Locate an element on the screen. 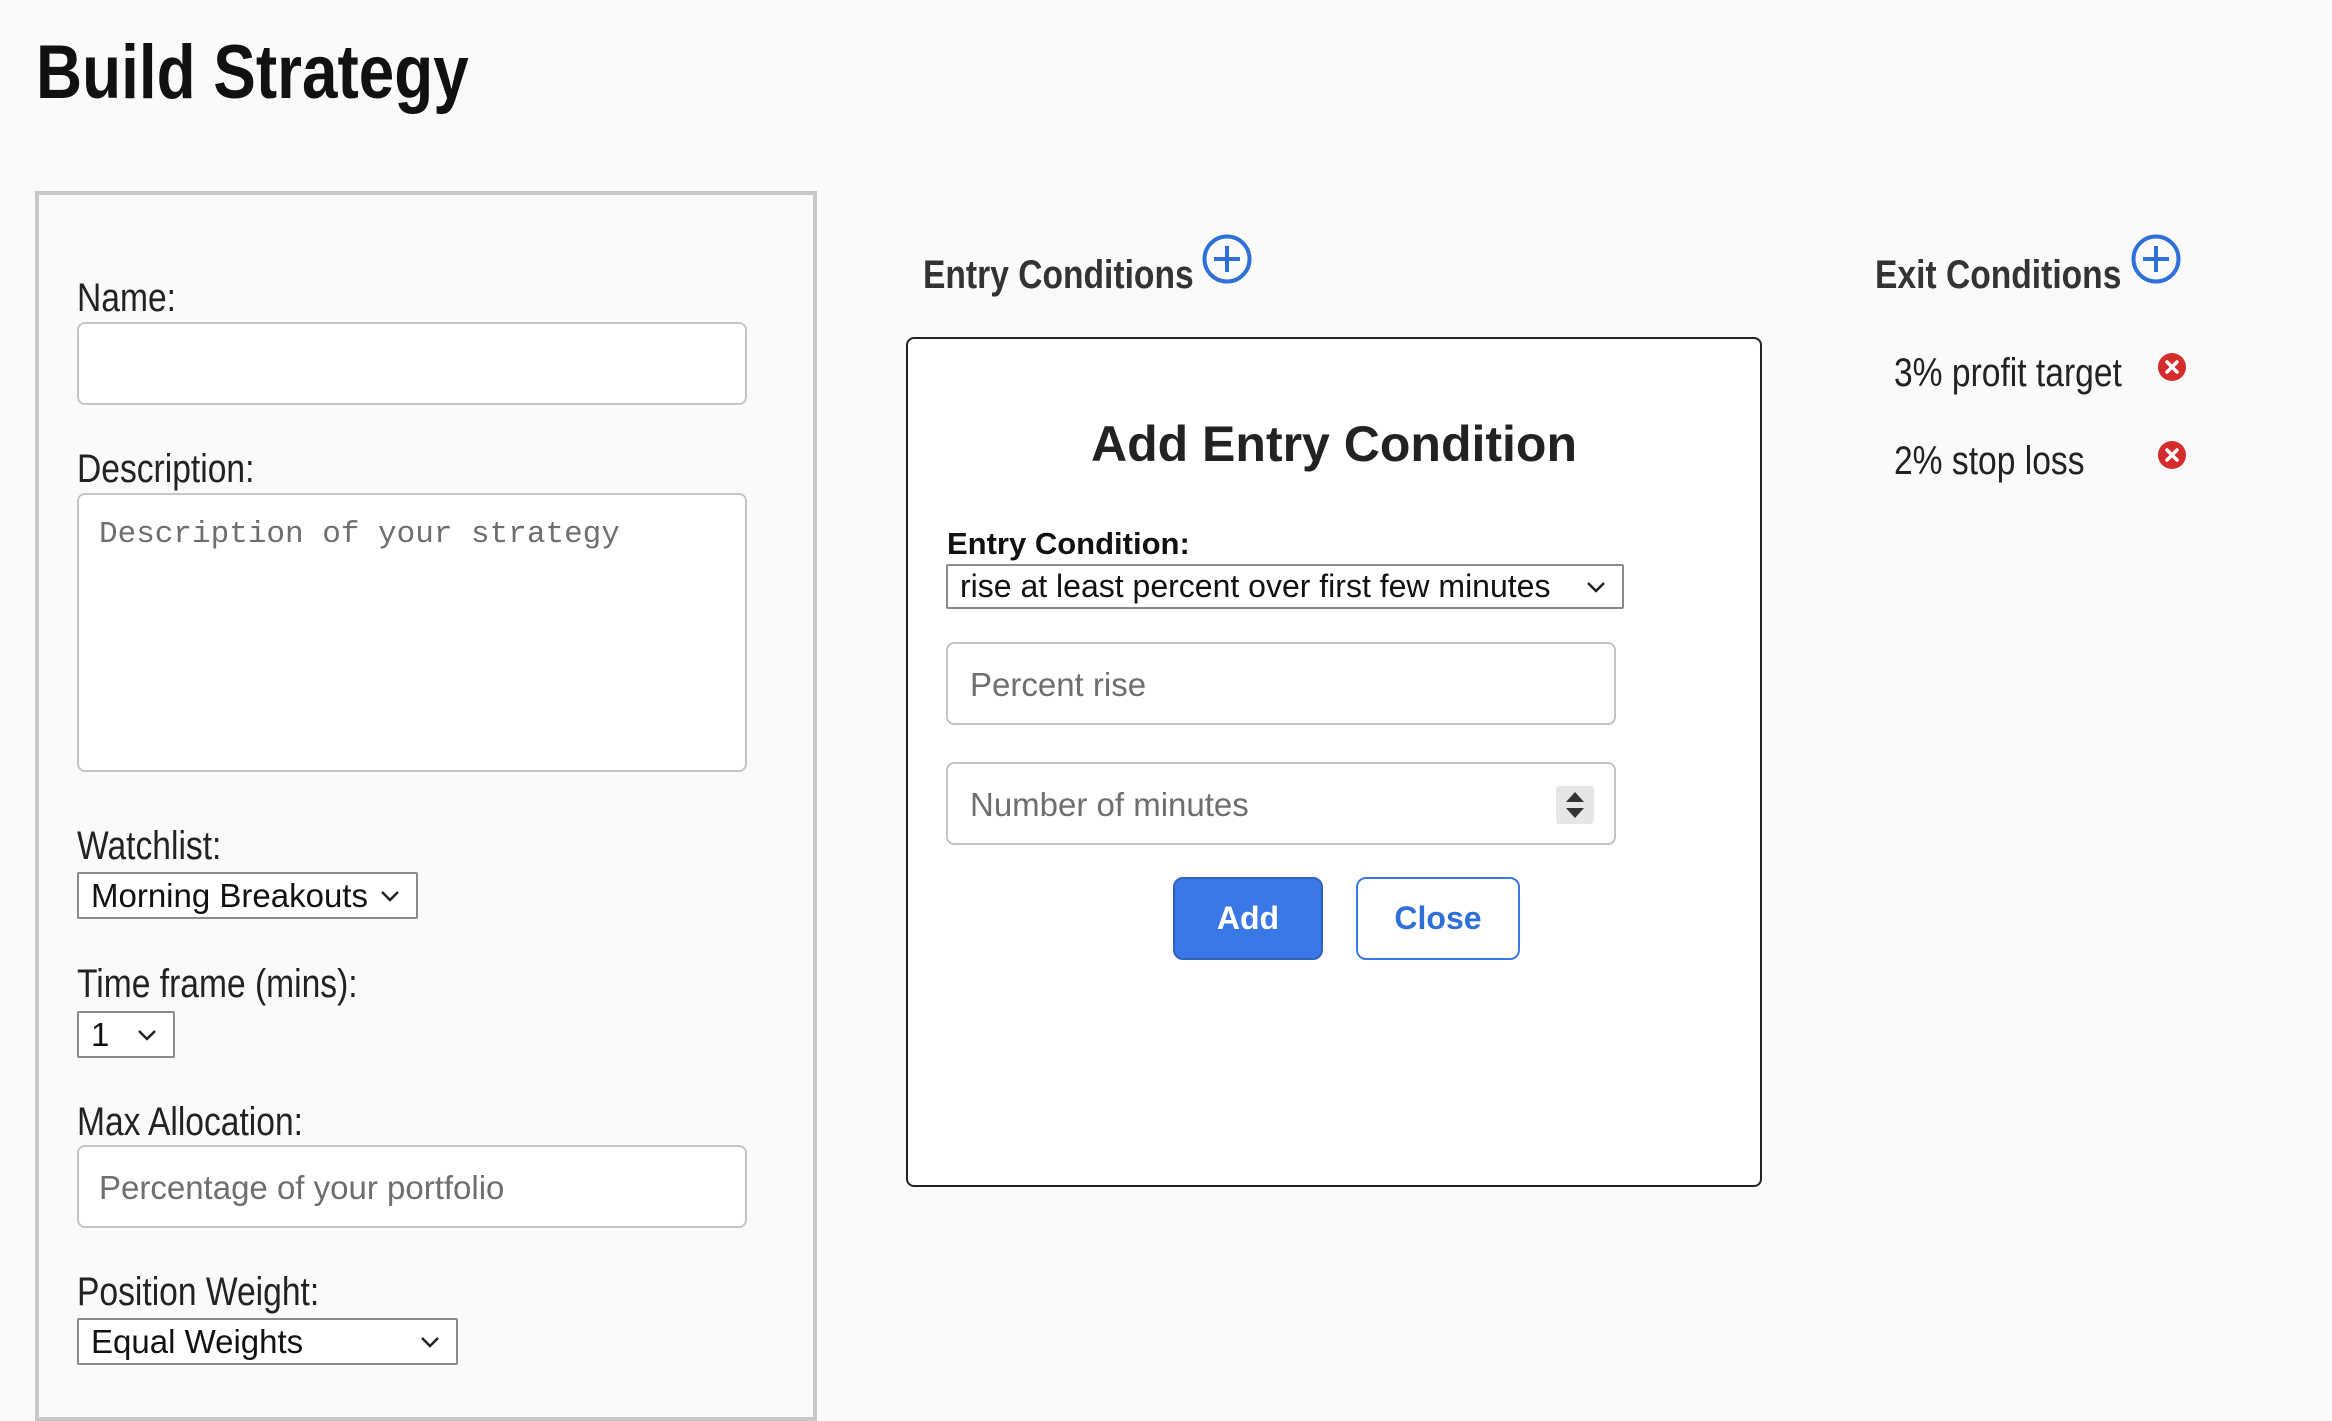 The height and width of the screenshot is (1421, 2332). timeframe-select: 1 is located at coordinates (126, 1034).